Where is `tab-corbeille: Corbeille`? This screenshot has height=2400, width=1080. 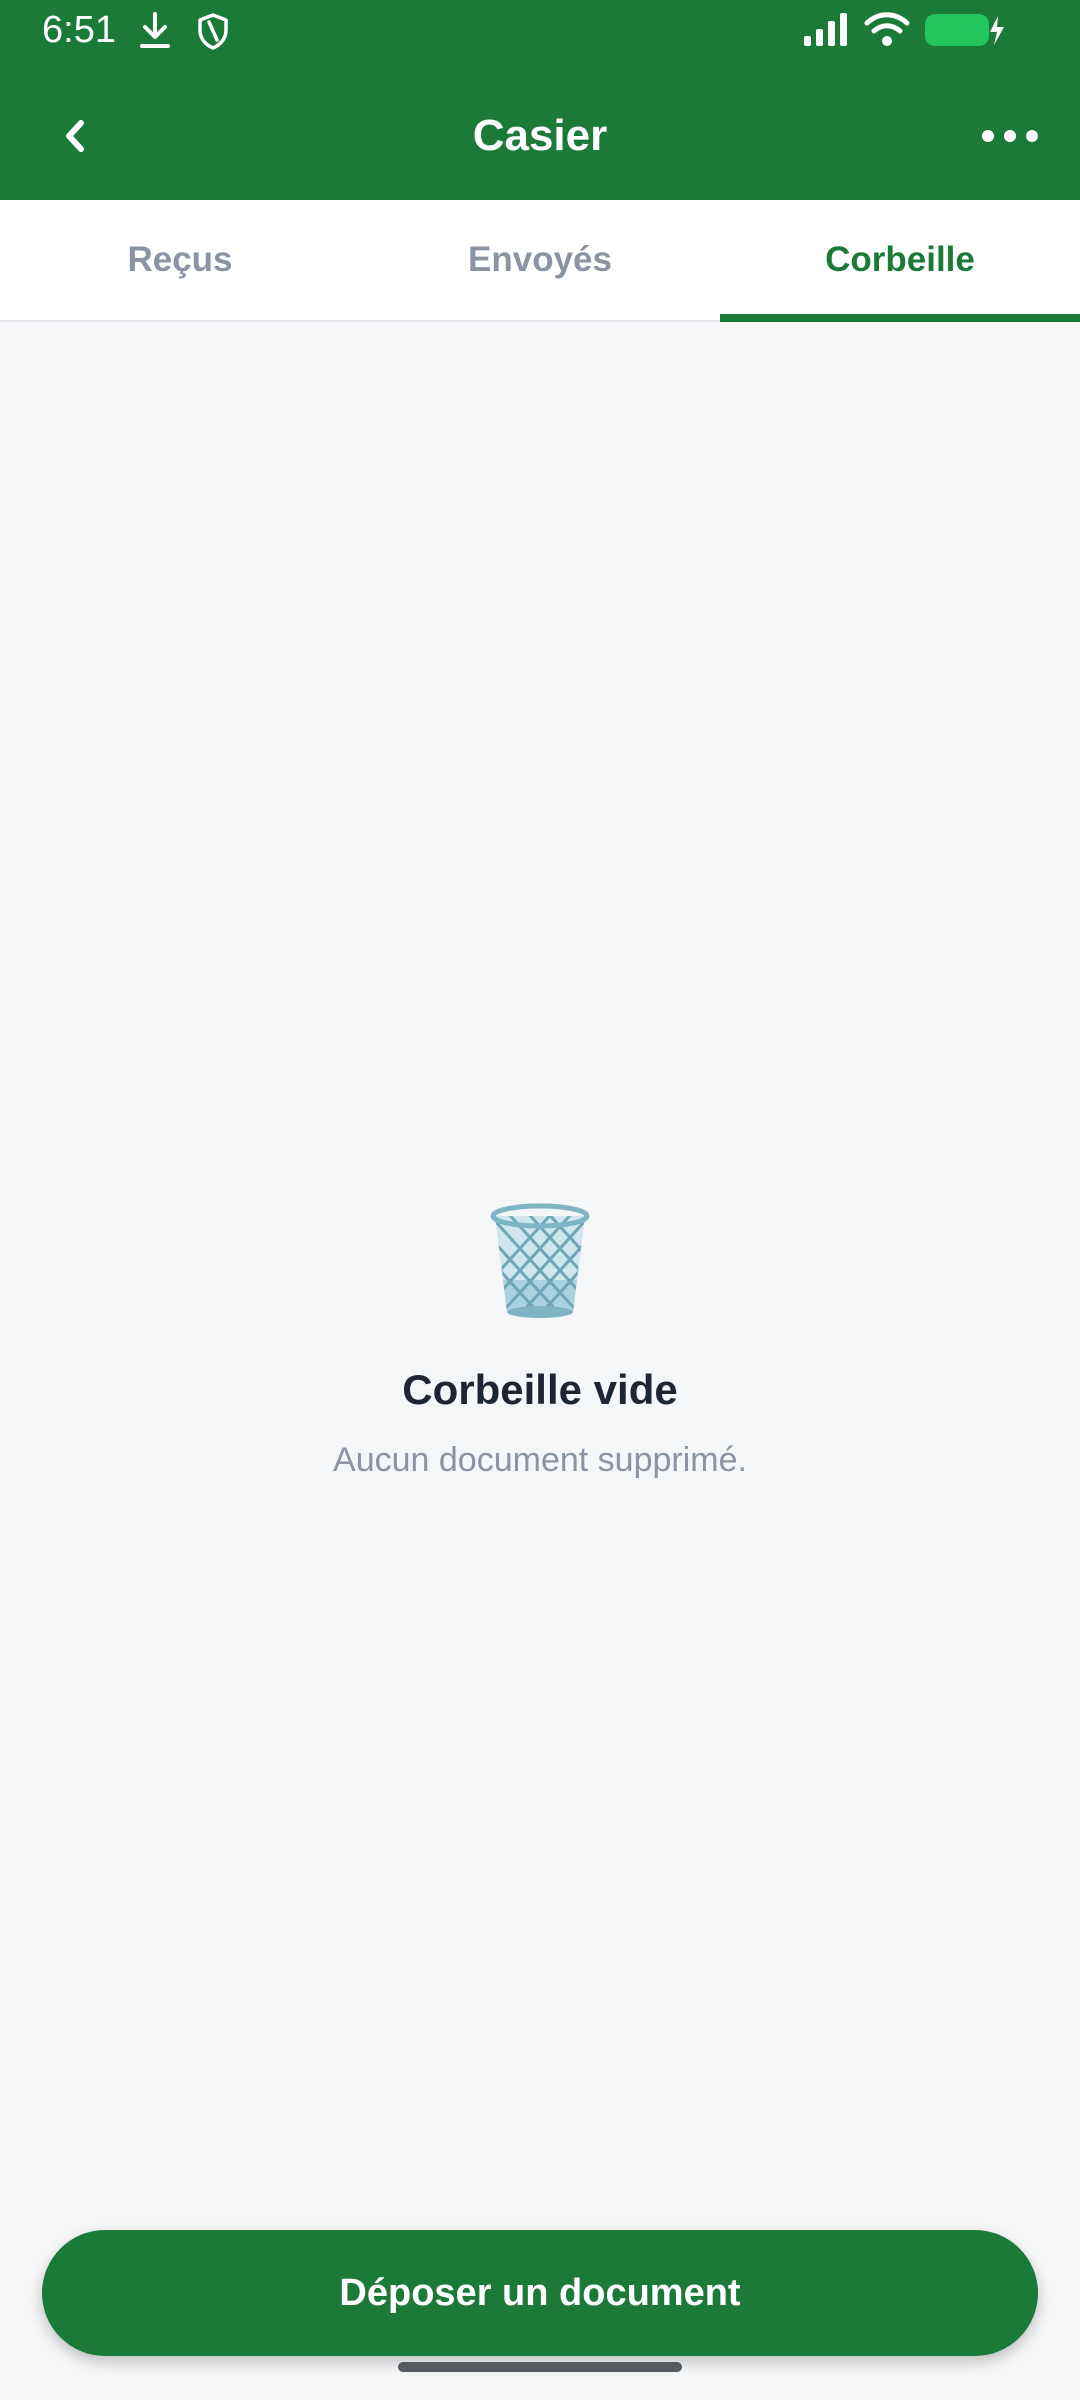 tab-corbeille: Corbeille is located at coordinates (900, 261).